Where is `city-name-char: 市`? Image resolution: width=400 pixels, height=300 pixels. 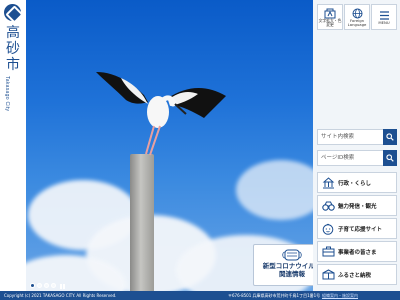 city-name-char: 市 is located at coordinates (13, 65).